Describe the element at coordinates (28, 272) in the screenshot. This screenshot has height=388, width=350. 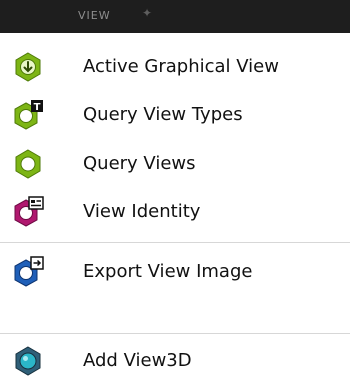
I see `export-view-image-icon` at that location.